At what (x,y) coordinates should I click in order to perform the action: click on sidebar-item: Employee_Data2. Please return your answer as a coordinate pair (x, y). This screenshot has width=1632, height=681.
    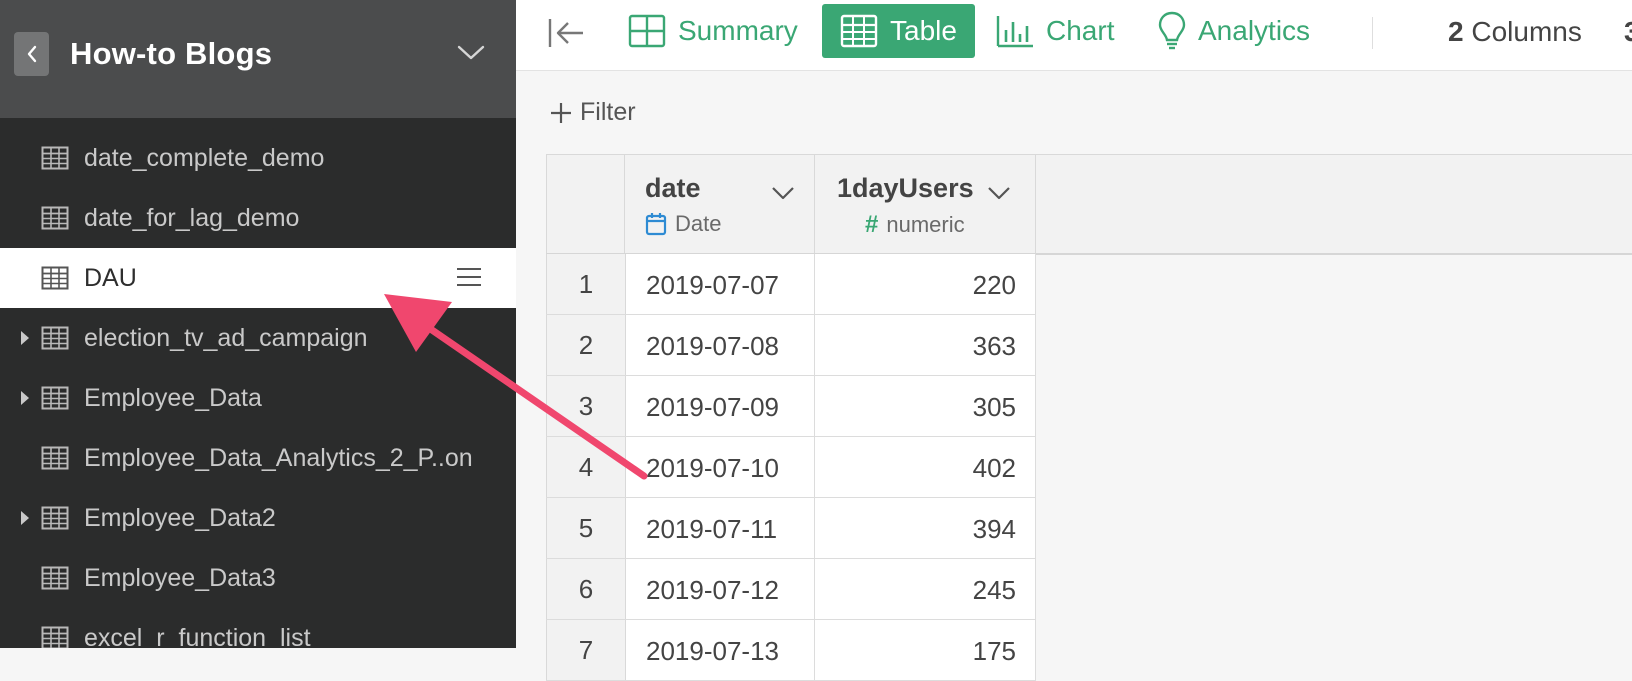
    Looking at the image, I should click on (258, 518).